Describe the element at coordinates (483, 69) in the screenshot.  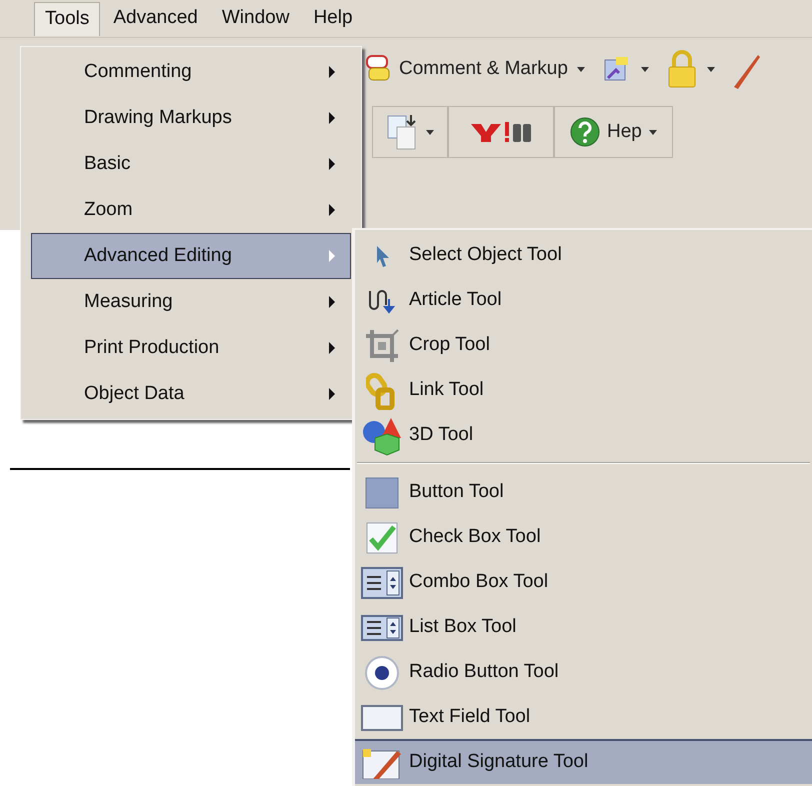
I see `comment-markup-button: Comment & Markup` at that location.